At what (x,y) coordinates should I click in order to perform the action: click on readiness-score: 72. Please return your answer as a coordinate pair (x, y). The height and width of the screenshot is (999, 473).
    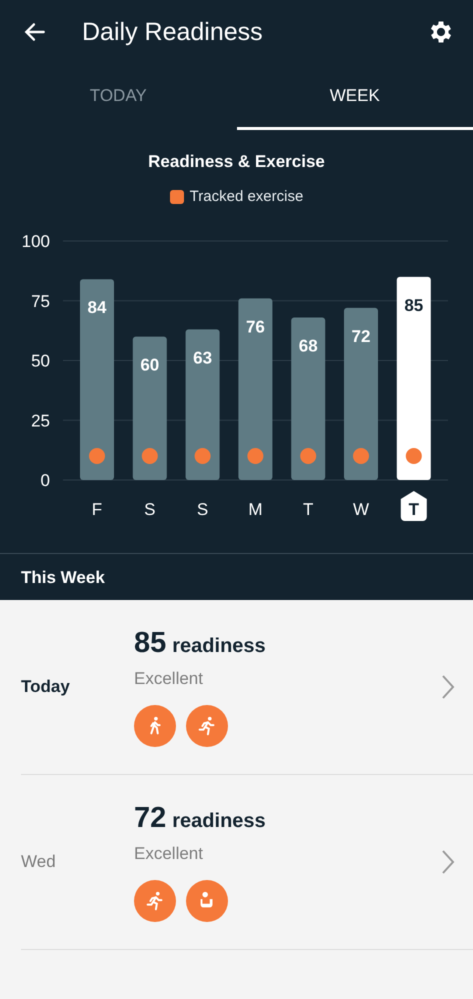
    Looking at the image, I should click on (150, 818).